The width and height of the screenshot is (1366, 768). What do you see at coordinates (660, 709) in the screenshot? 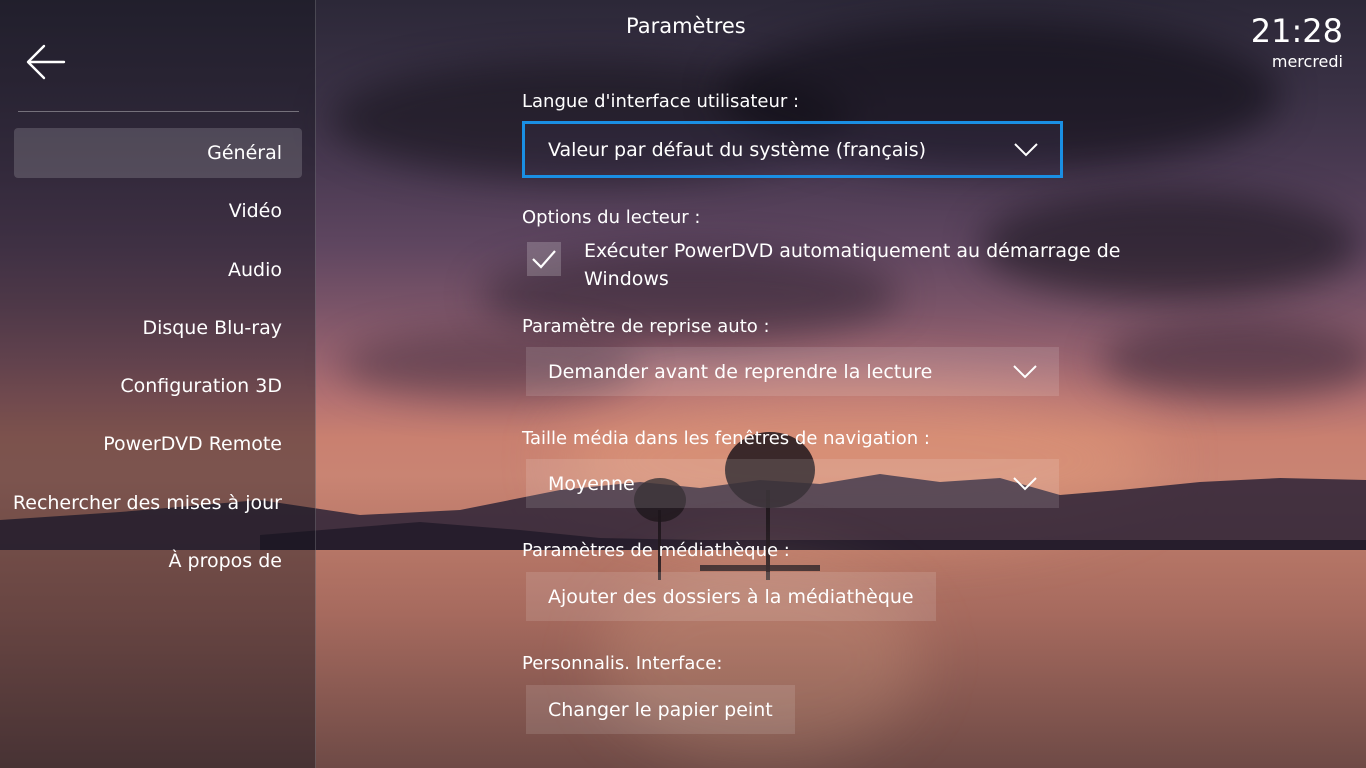
I see `change-wallpaper-button: Changer le papier peint` at bounding box center [660, 709].